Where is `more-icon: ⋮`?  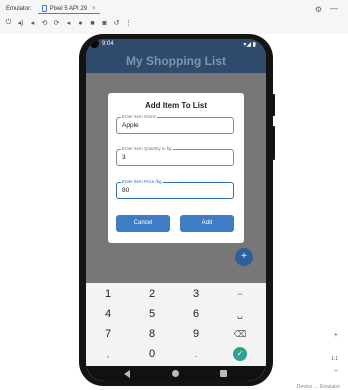
more-icon: ⋮ is located at coordinates (128, 23).